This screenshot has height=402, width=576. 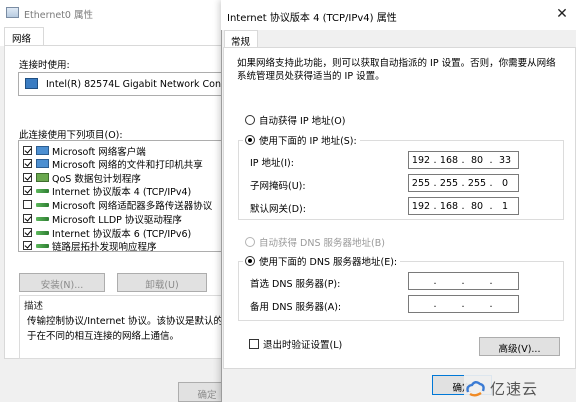 I want to click on ip-address-field: 192. 168. 80. 33, so click(x=463, y=160).